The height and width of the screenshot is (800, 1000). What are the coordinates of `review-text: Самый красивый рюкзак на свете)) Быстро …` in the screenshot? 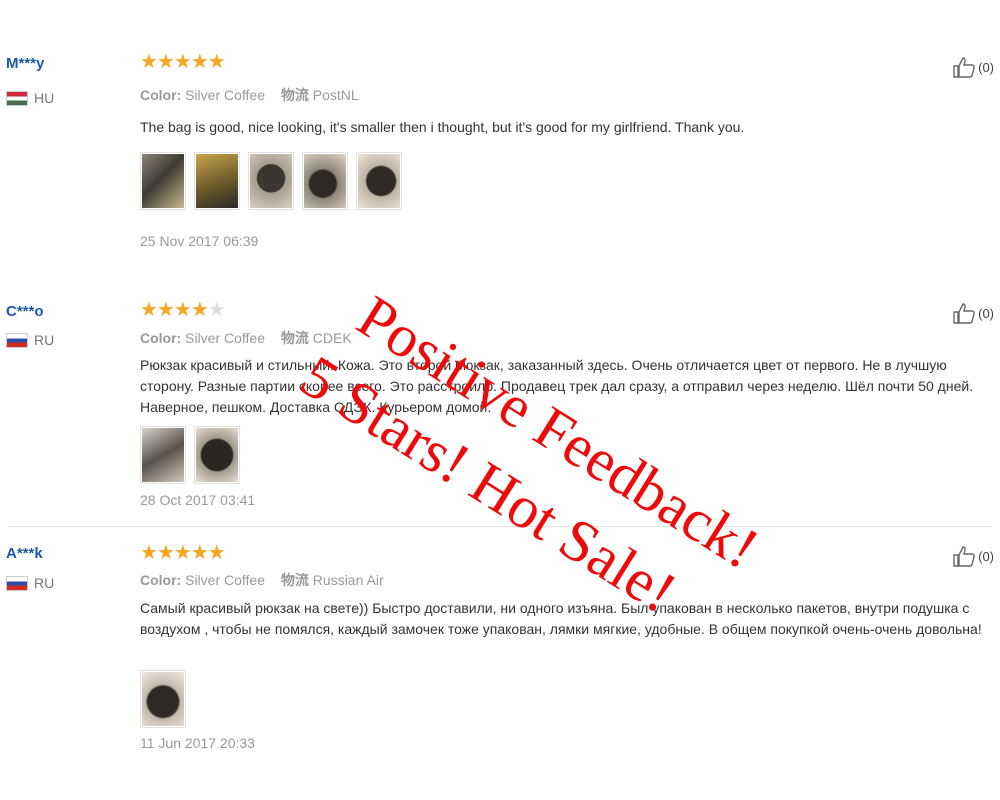 It's located at (561, 618).